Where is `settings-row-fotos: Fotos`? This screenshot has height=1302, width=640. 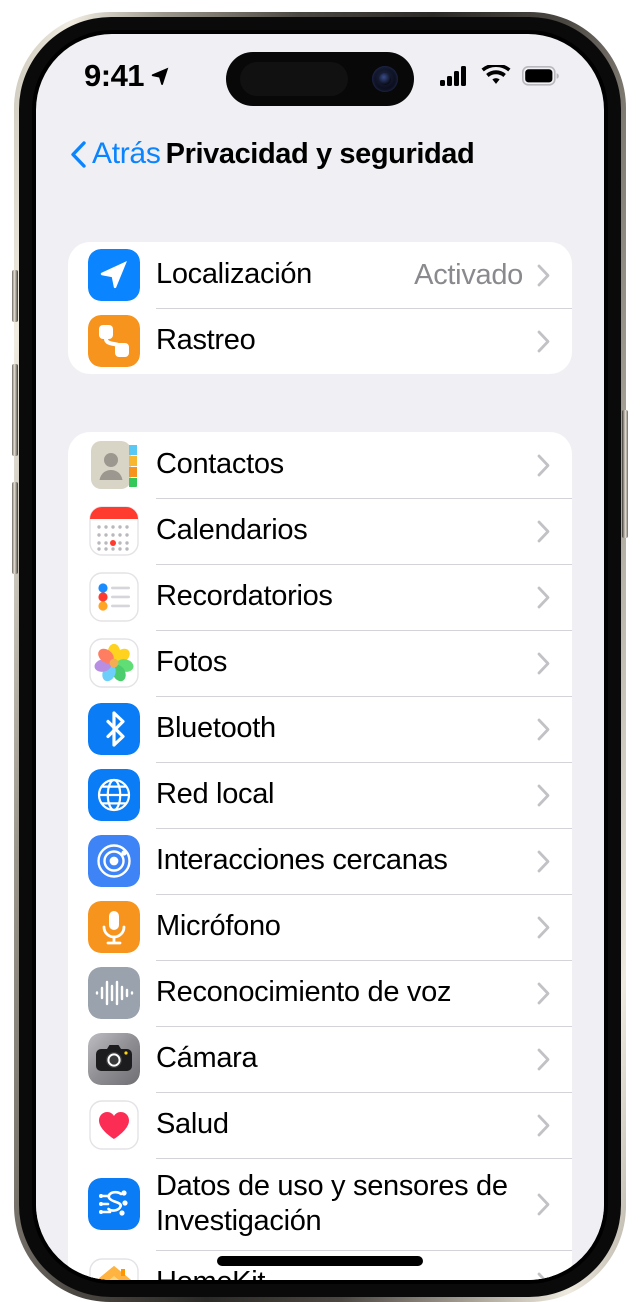
settings-row-fotos: Fotos is located at coordinates (320, 663).